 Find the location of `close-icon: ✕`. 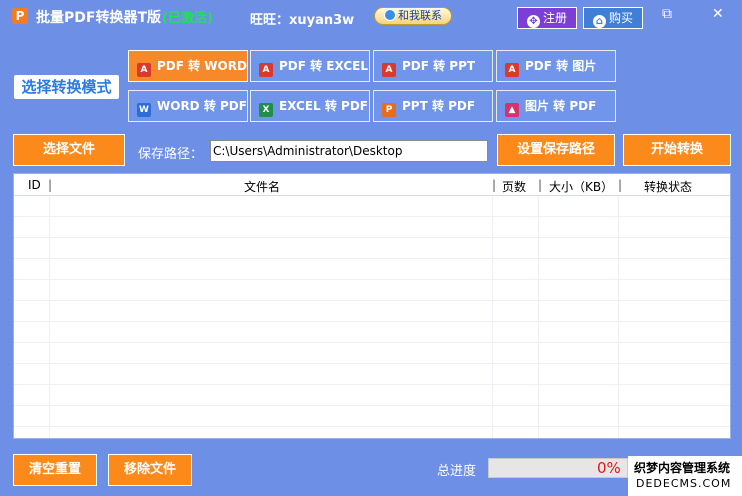

close-icon: ✕ is located at coordinates (718, 14).